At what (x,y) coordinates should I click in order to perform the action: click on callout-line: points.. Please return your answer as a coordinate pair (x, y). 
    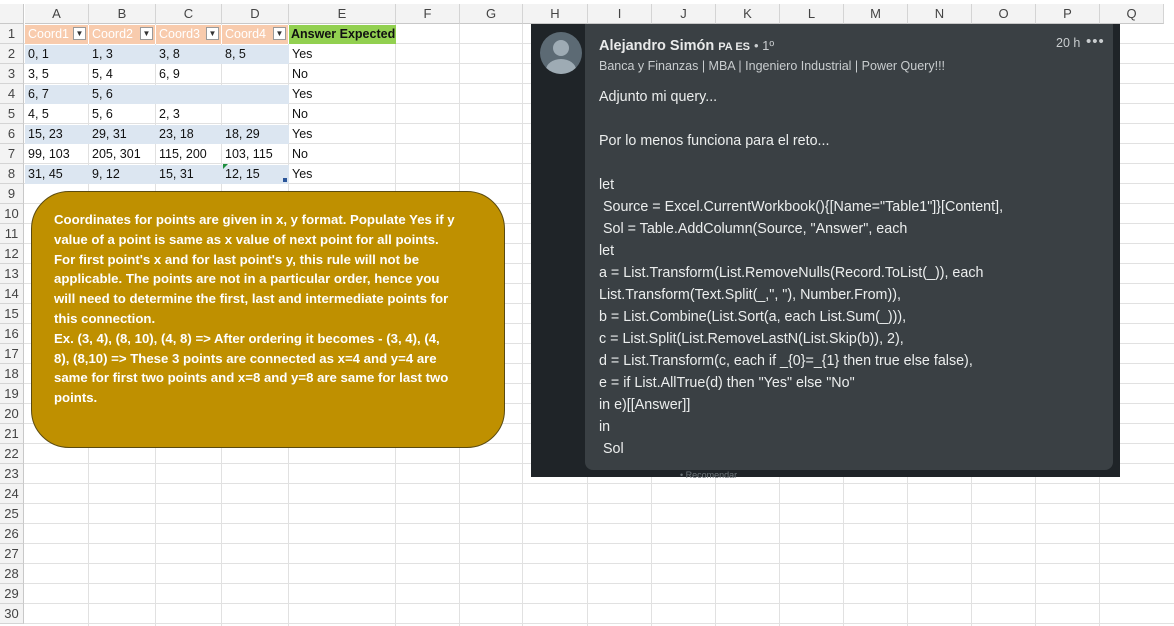
    Looking at the image, I should click on (76, 398).